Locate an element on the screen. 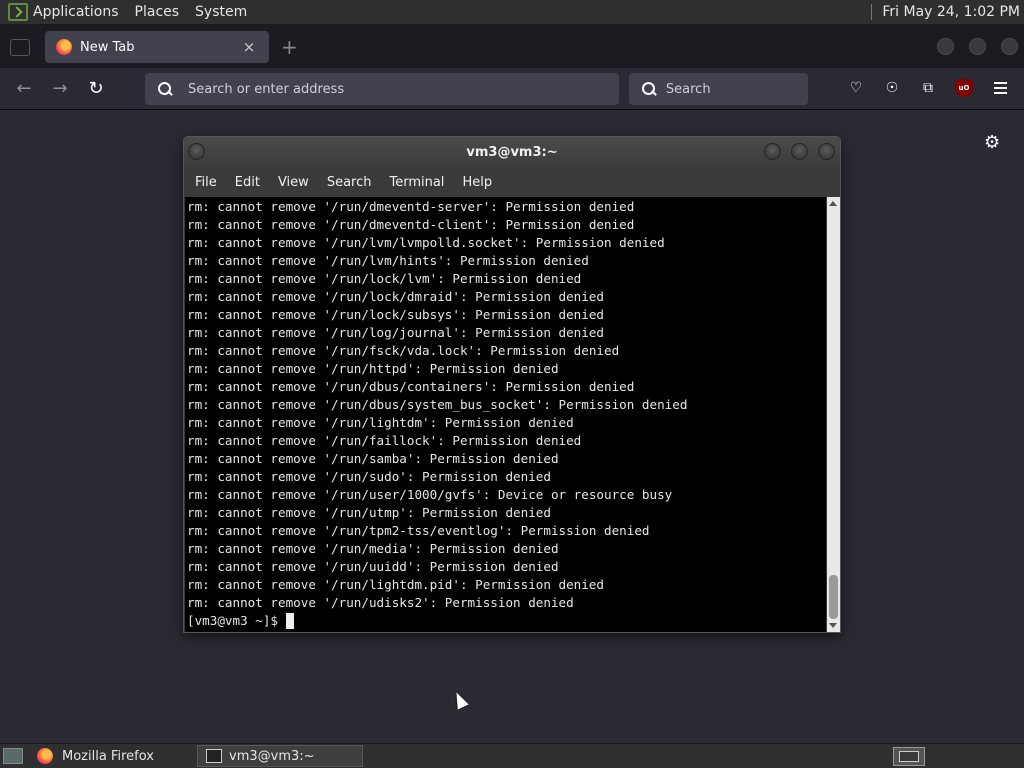 This screenshot has height=768, width=1024. terminal-title: vm3@vm3:~ is located at coordinates (512, 152).